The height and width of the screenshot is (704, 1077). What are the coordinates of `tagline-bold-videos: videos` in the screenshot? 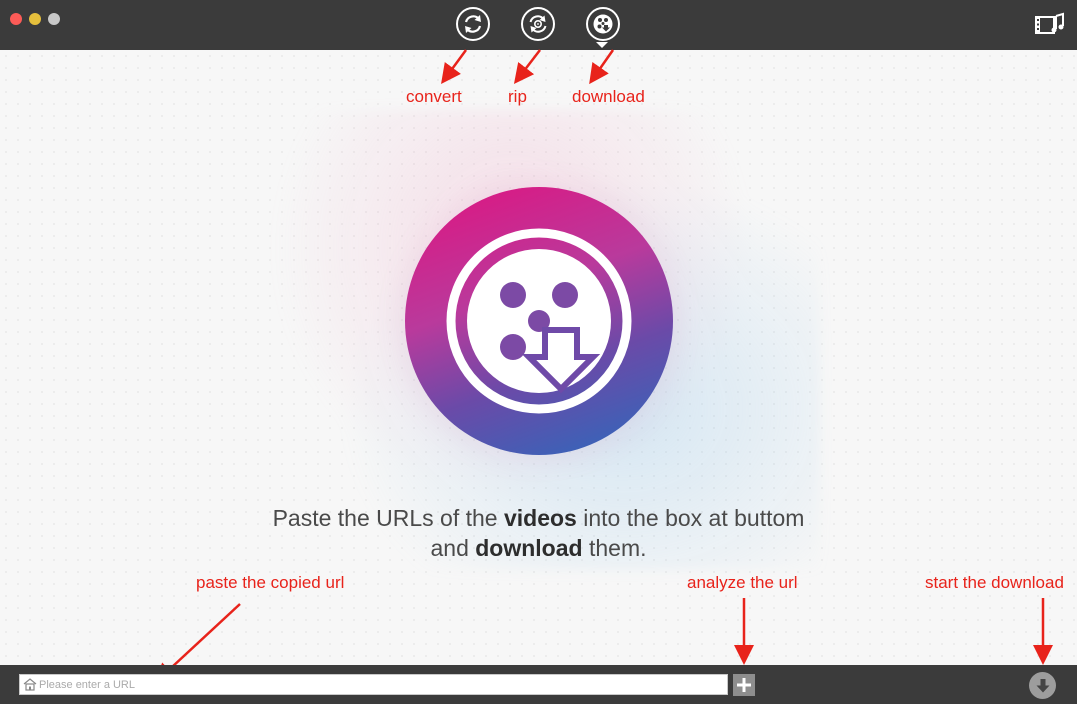 It's located at (540, 518).